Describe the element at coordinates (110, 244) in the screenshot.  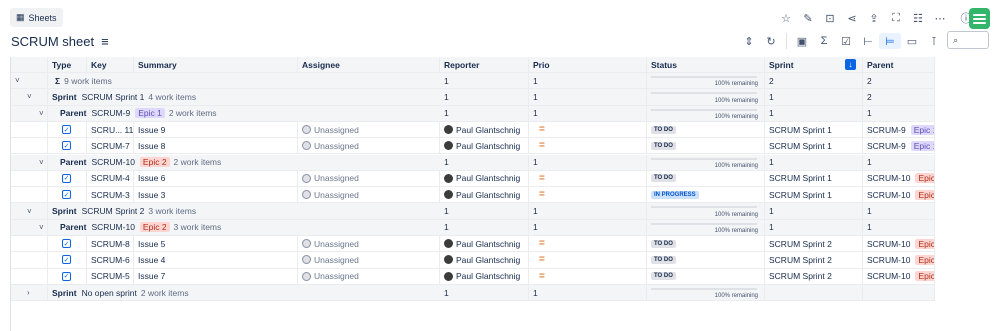
I see `key-cell: SCRUM-8` at that location.